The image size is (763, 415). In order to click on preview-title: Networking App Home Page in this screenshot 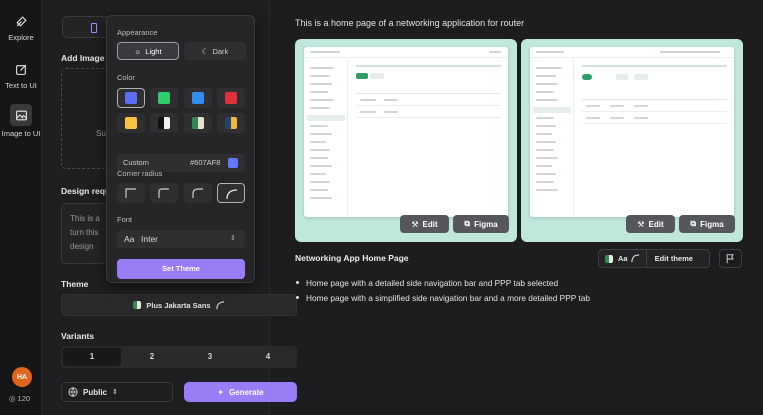, I will do `click(352, 258)`.